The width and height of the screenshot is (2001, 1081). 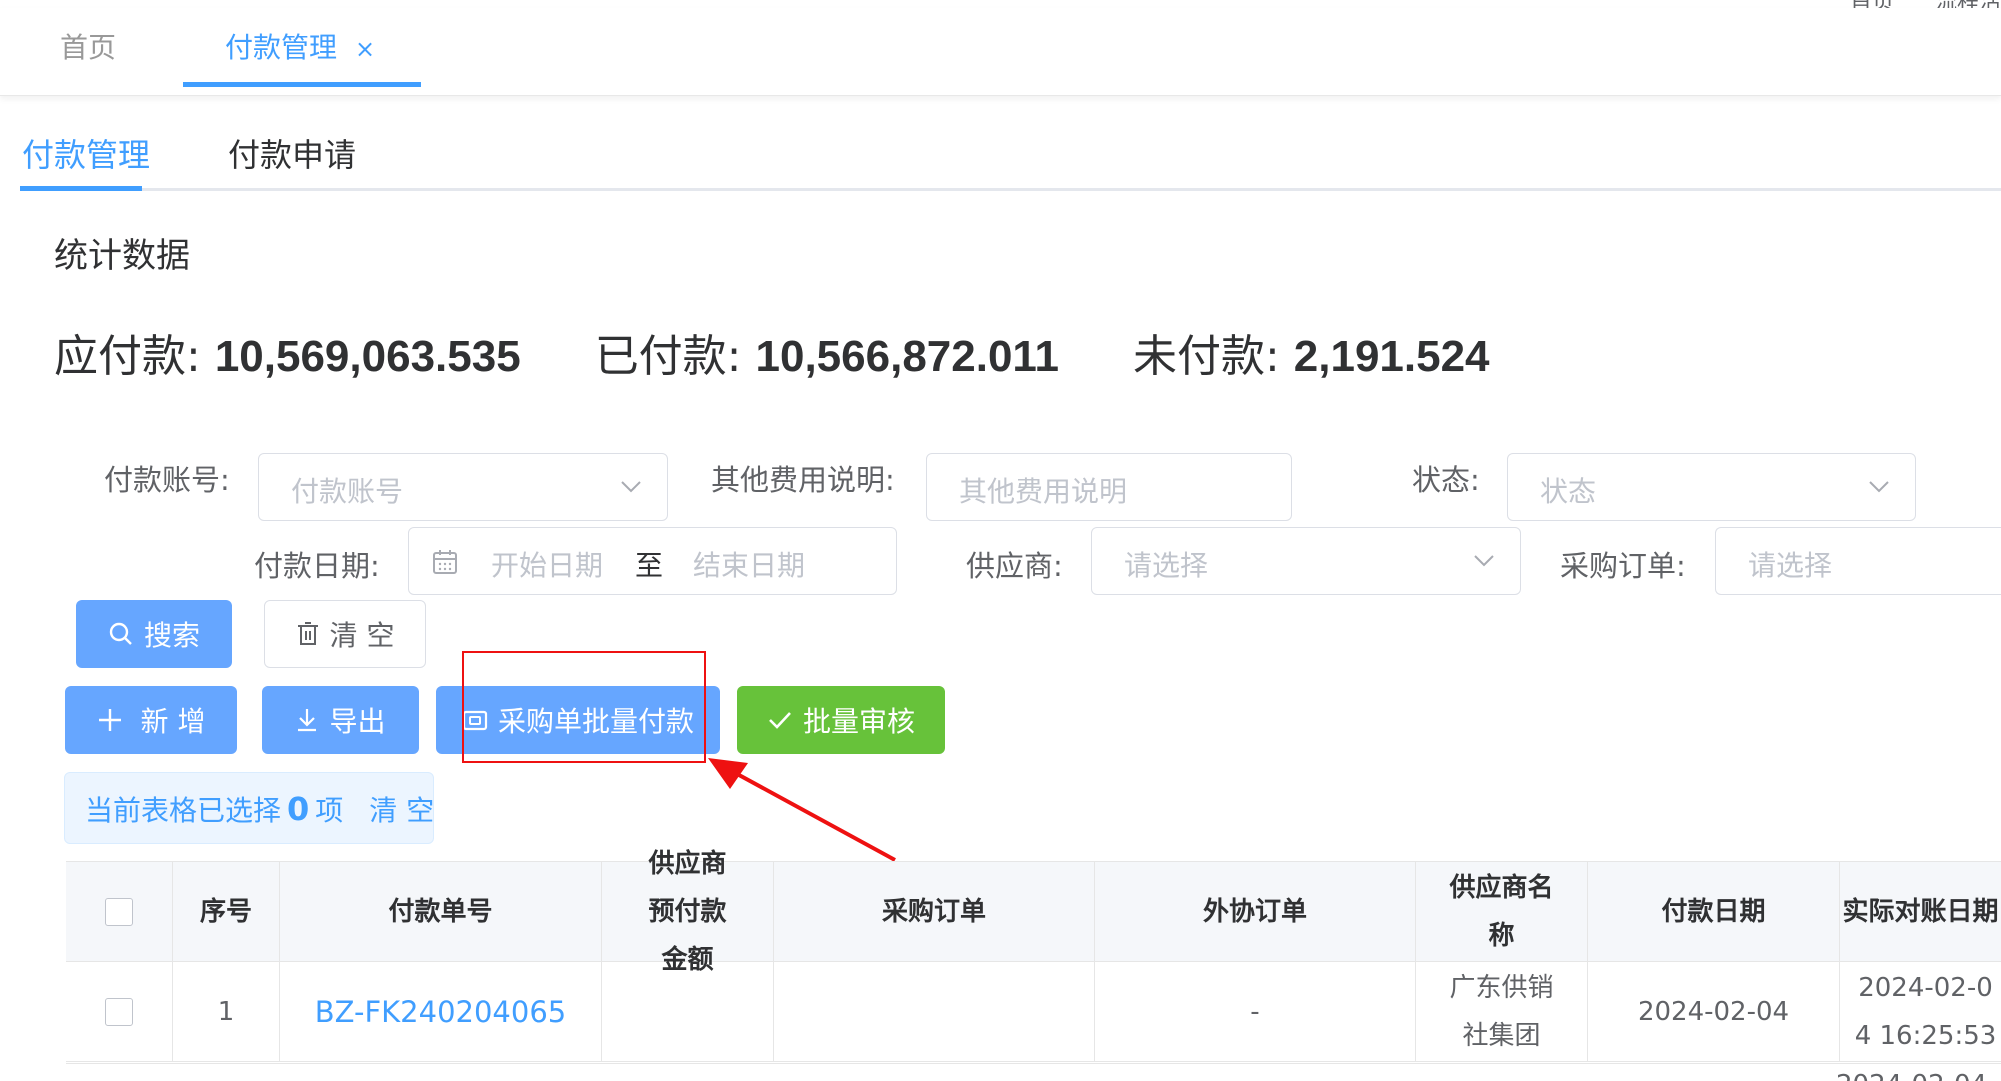 I want to click on column-header: 供应商预付款金额, so click(x=688, y=912).